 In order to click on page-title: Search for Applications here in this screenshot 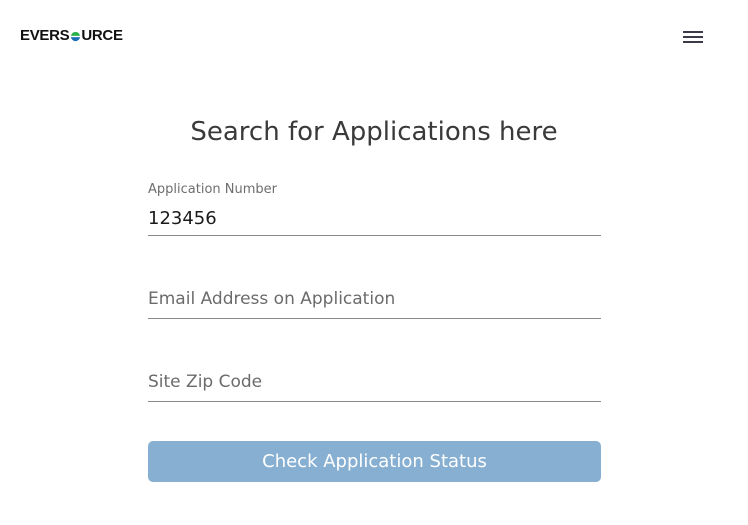, I will do `click(374, 132)`.